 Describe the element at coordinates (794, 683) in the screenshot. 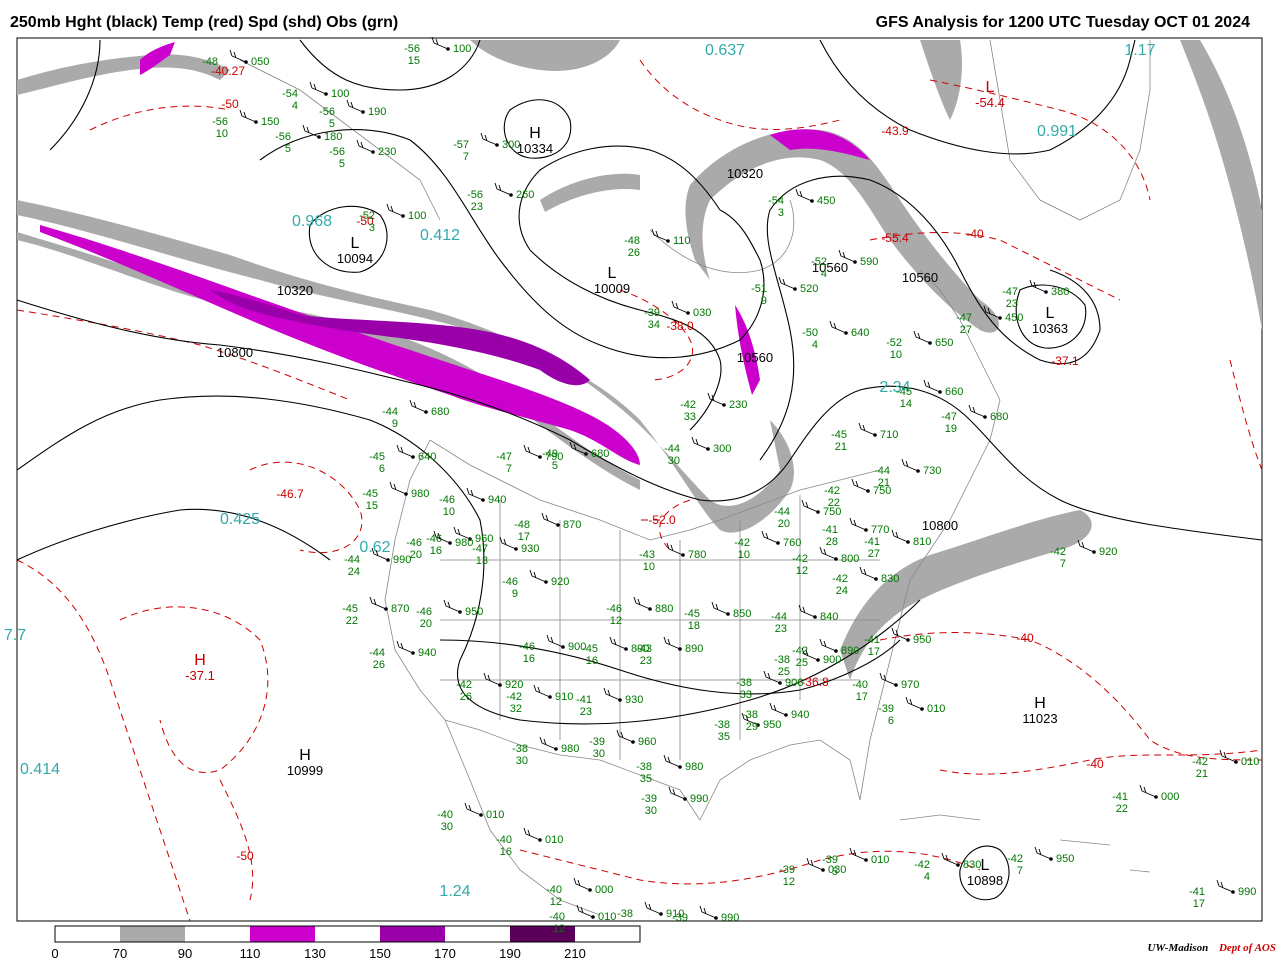

I see `obs-height: 906` at that location.